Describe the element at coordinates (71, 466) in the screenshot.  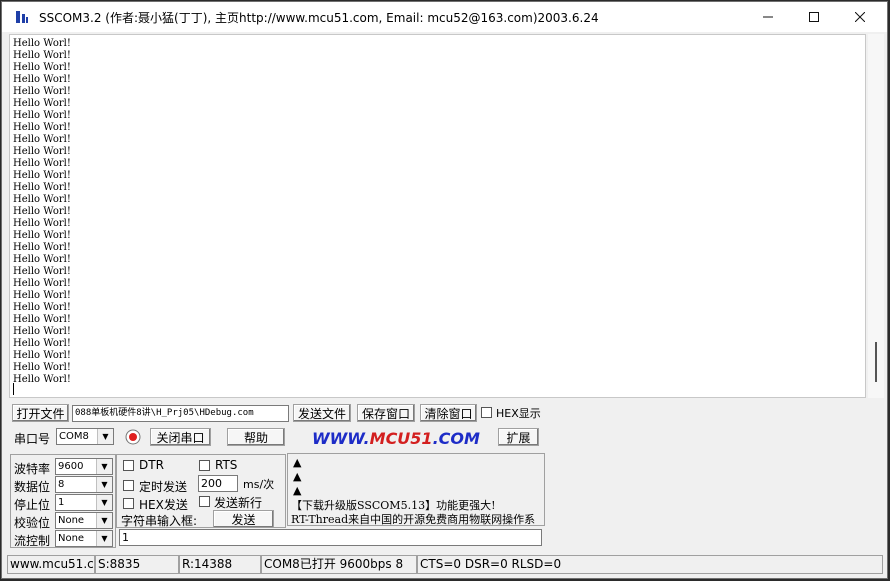
I see `baud-value: 9600` at that location.